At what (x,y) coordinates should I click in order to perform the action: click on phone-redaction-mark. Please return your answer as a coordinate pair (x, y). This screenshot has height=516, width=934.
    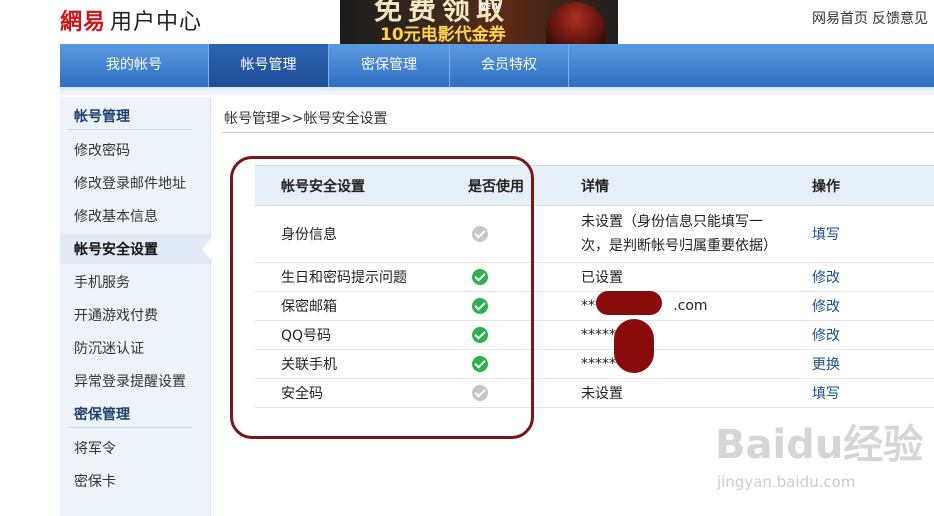
    Looking at the image, I should click on (634, 346).